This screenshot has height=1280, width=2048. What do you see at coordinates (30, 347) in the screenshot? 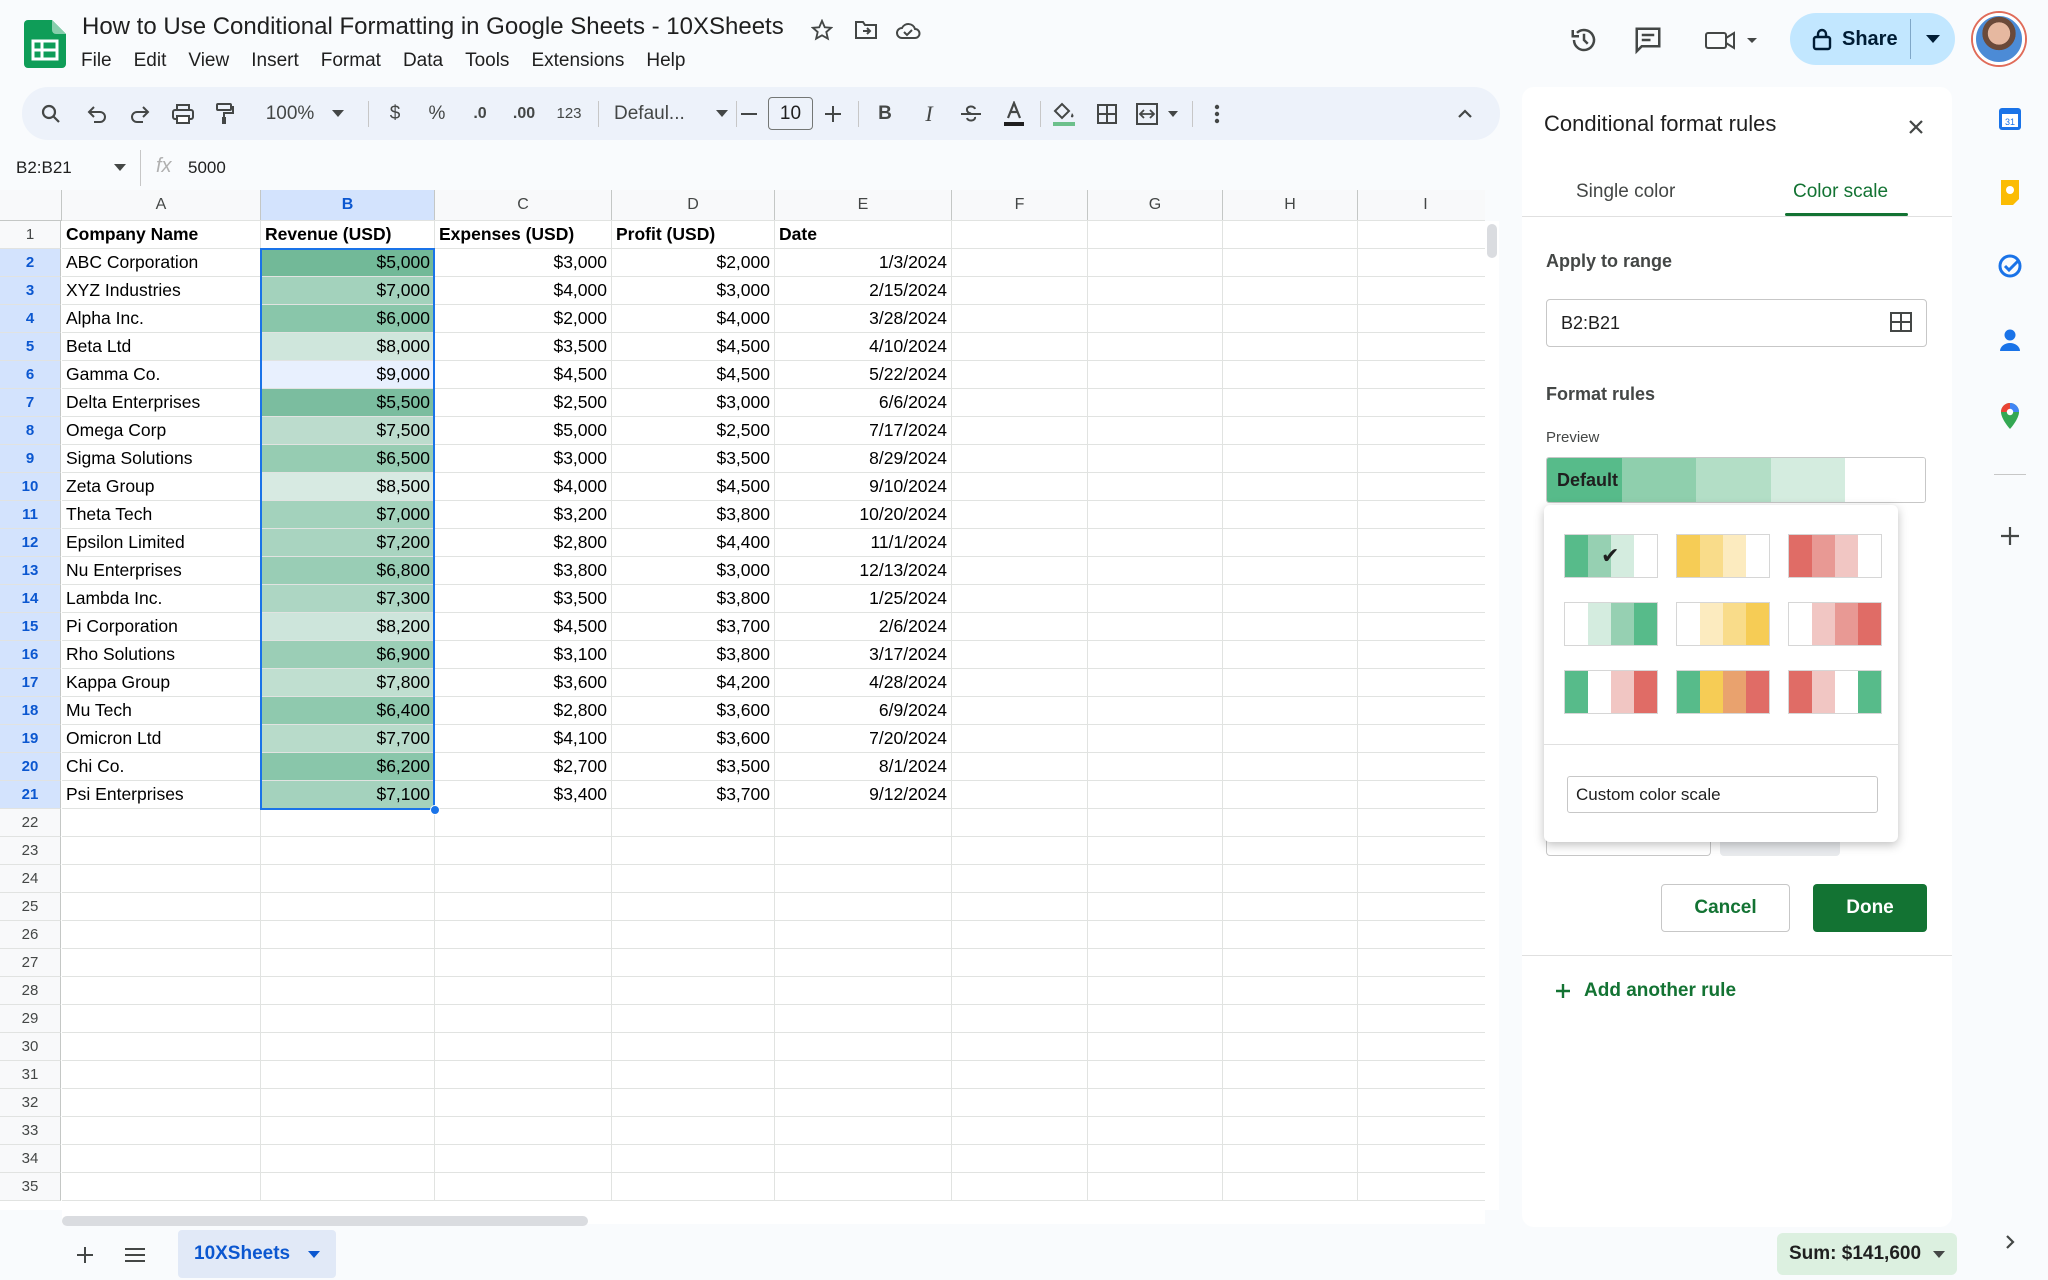
I see `row-header: 5` at bounding box center [30, 347].